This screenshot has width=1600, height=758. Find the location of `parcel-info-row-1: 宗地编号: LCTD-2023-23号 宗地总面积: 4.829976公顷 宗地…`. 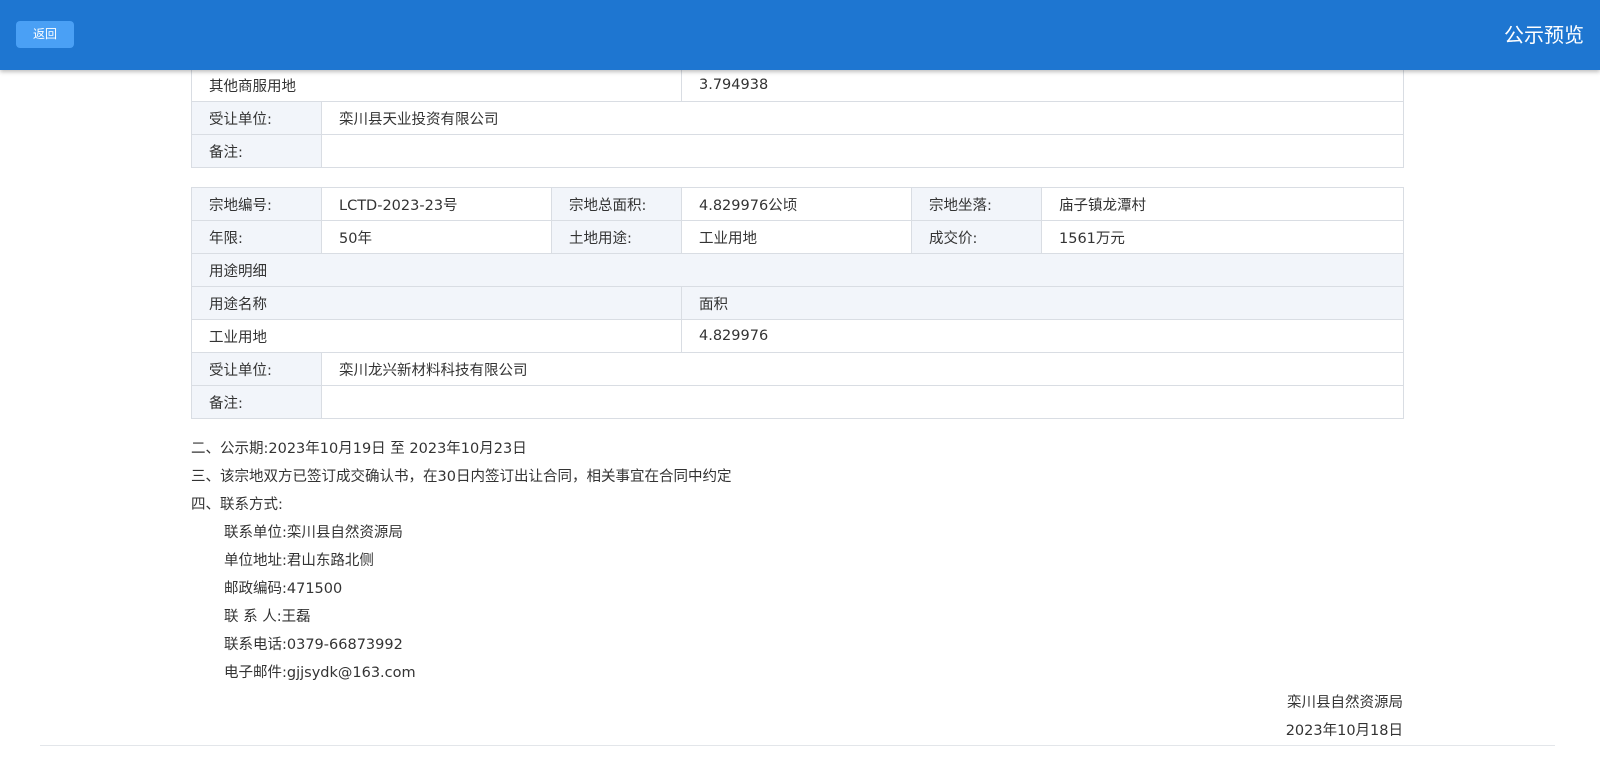

parcel-info-row-1: 宗地编号: LCTD-2023-23号 宗地总面积: 4.829976公顷 宗地… is located at coordinates (797, 204).